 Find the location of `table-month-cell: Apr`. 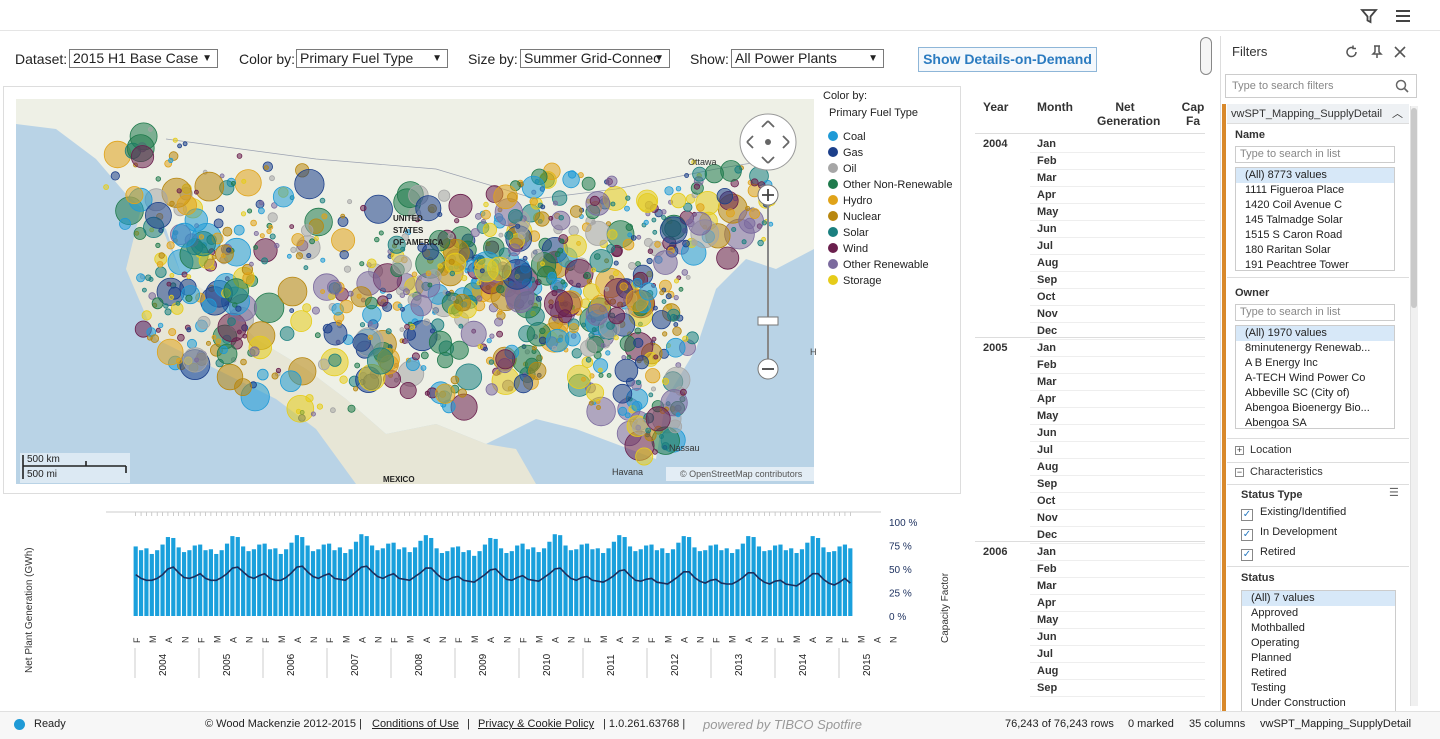

table-month-cell: Apr is located at coordinates (1046, 399).